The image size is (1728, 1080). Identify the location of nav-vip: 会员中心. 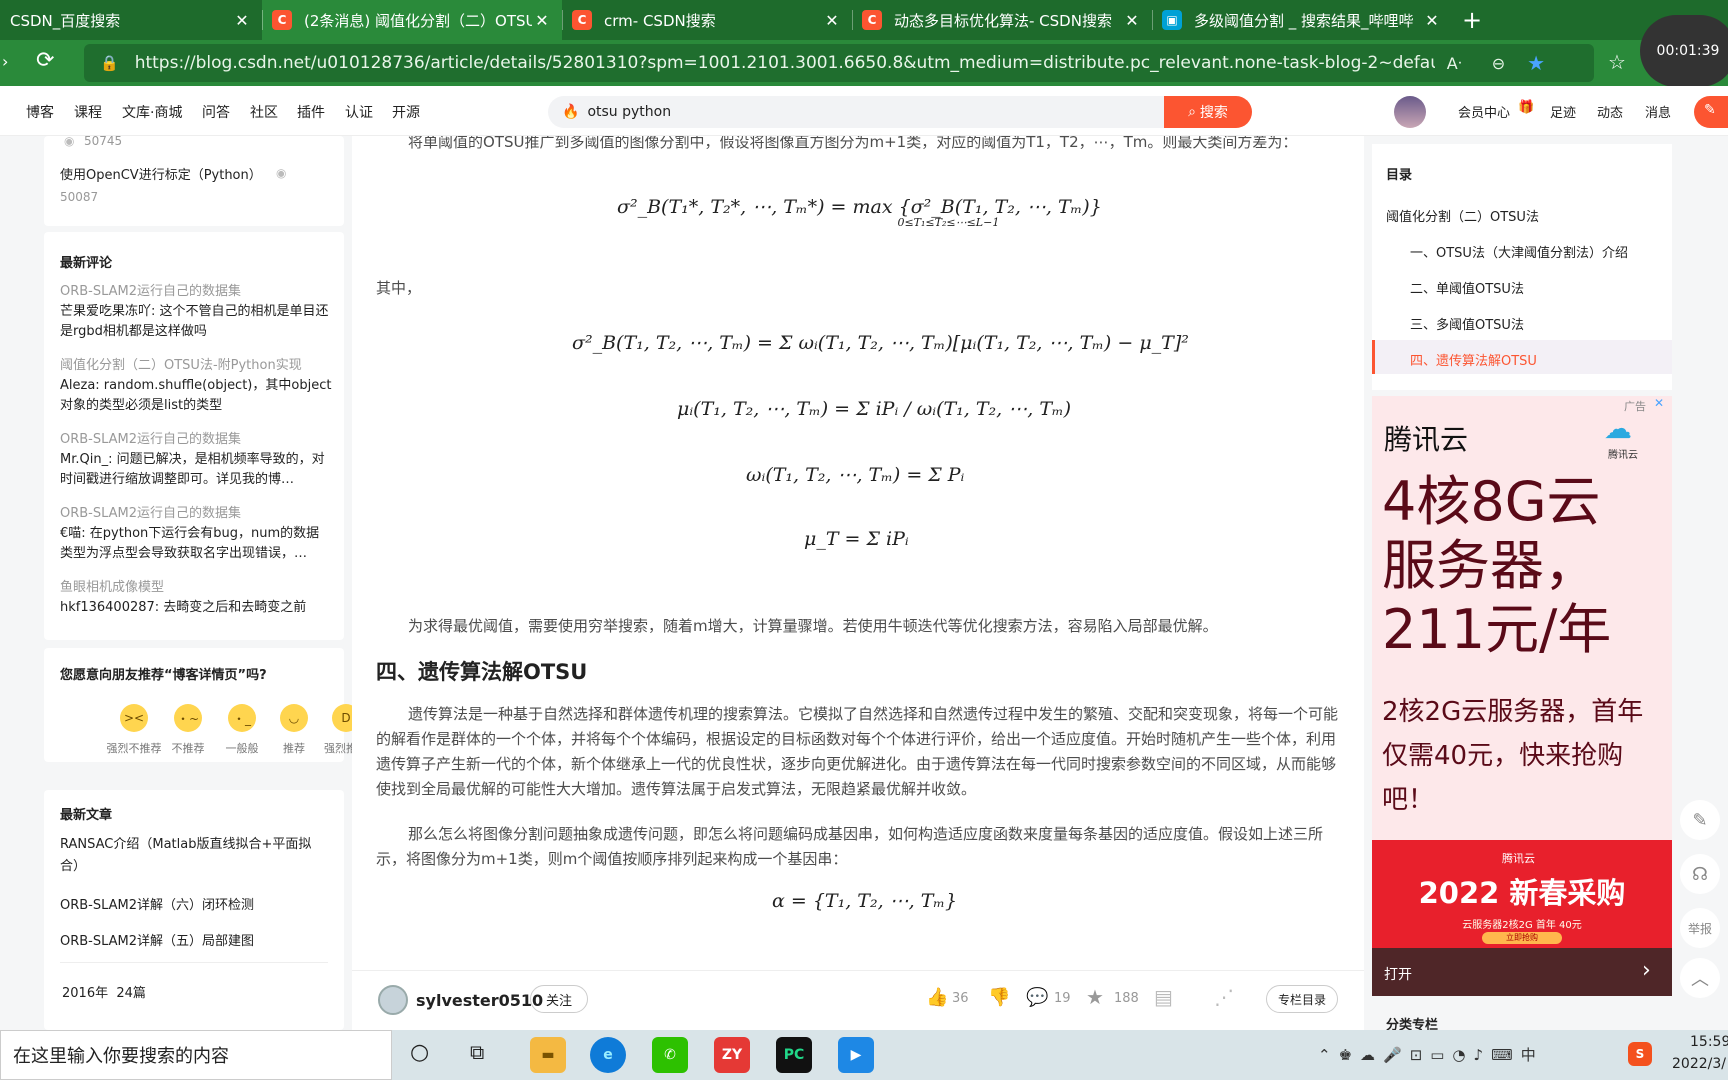
(1484, 111).